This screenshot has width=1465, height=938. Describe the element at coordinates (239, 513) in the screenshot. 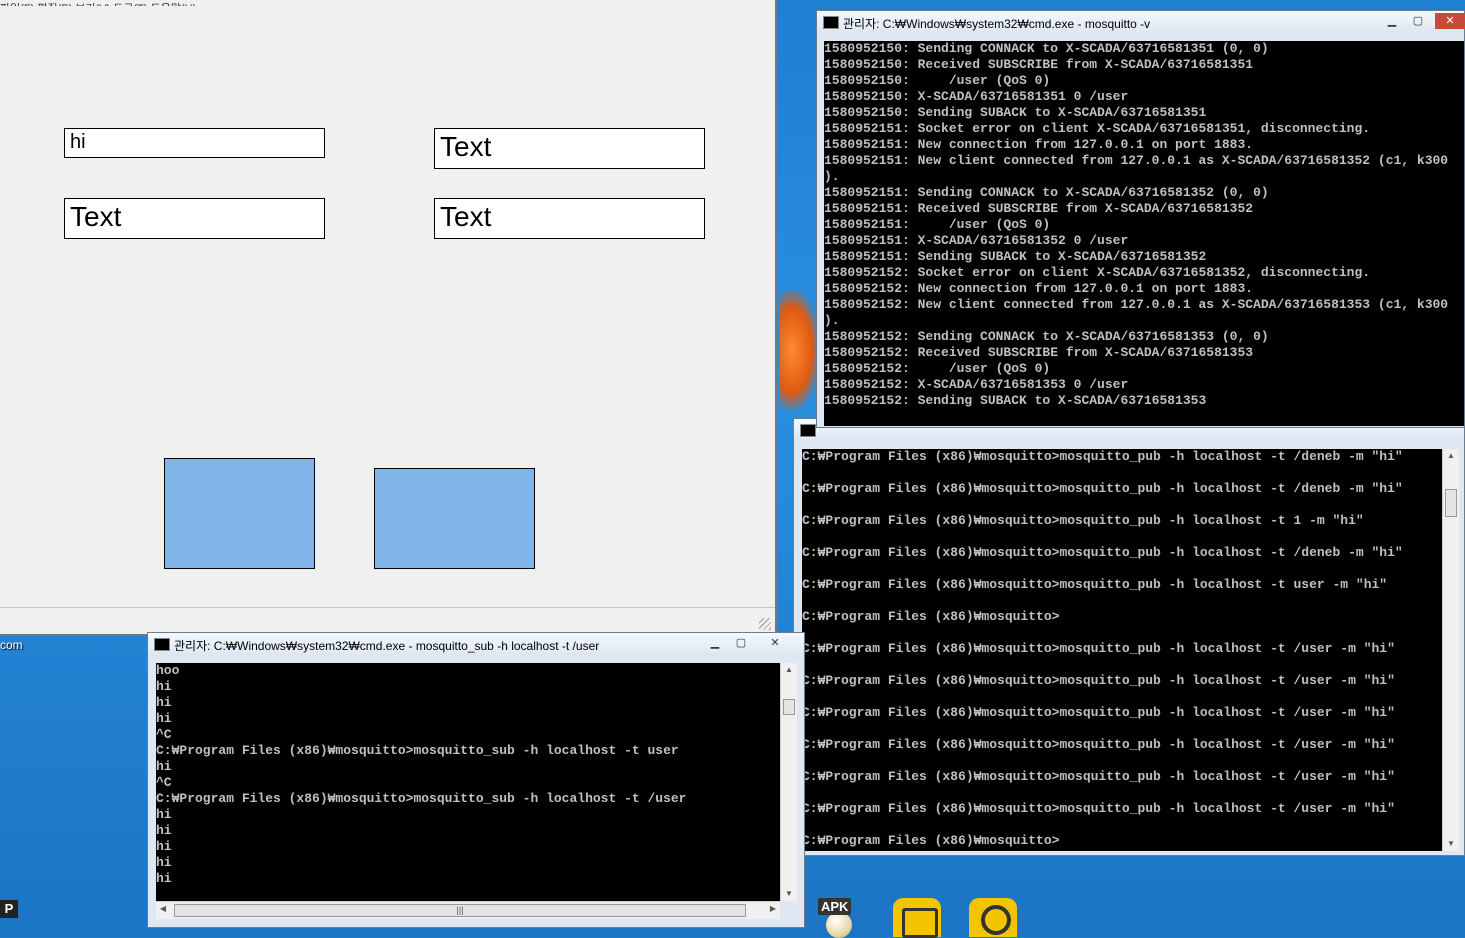

I see `blue-button-left` at that location.